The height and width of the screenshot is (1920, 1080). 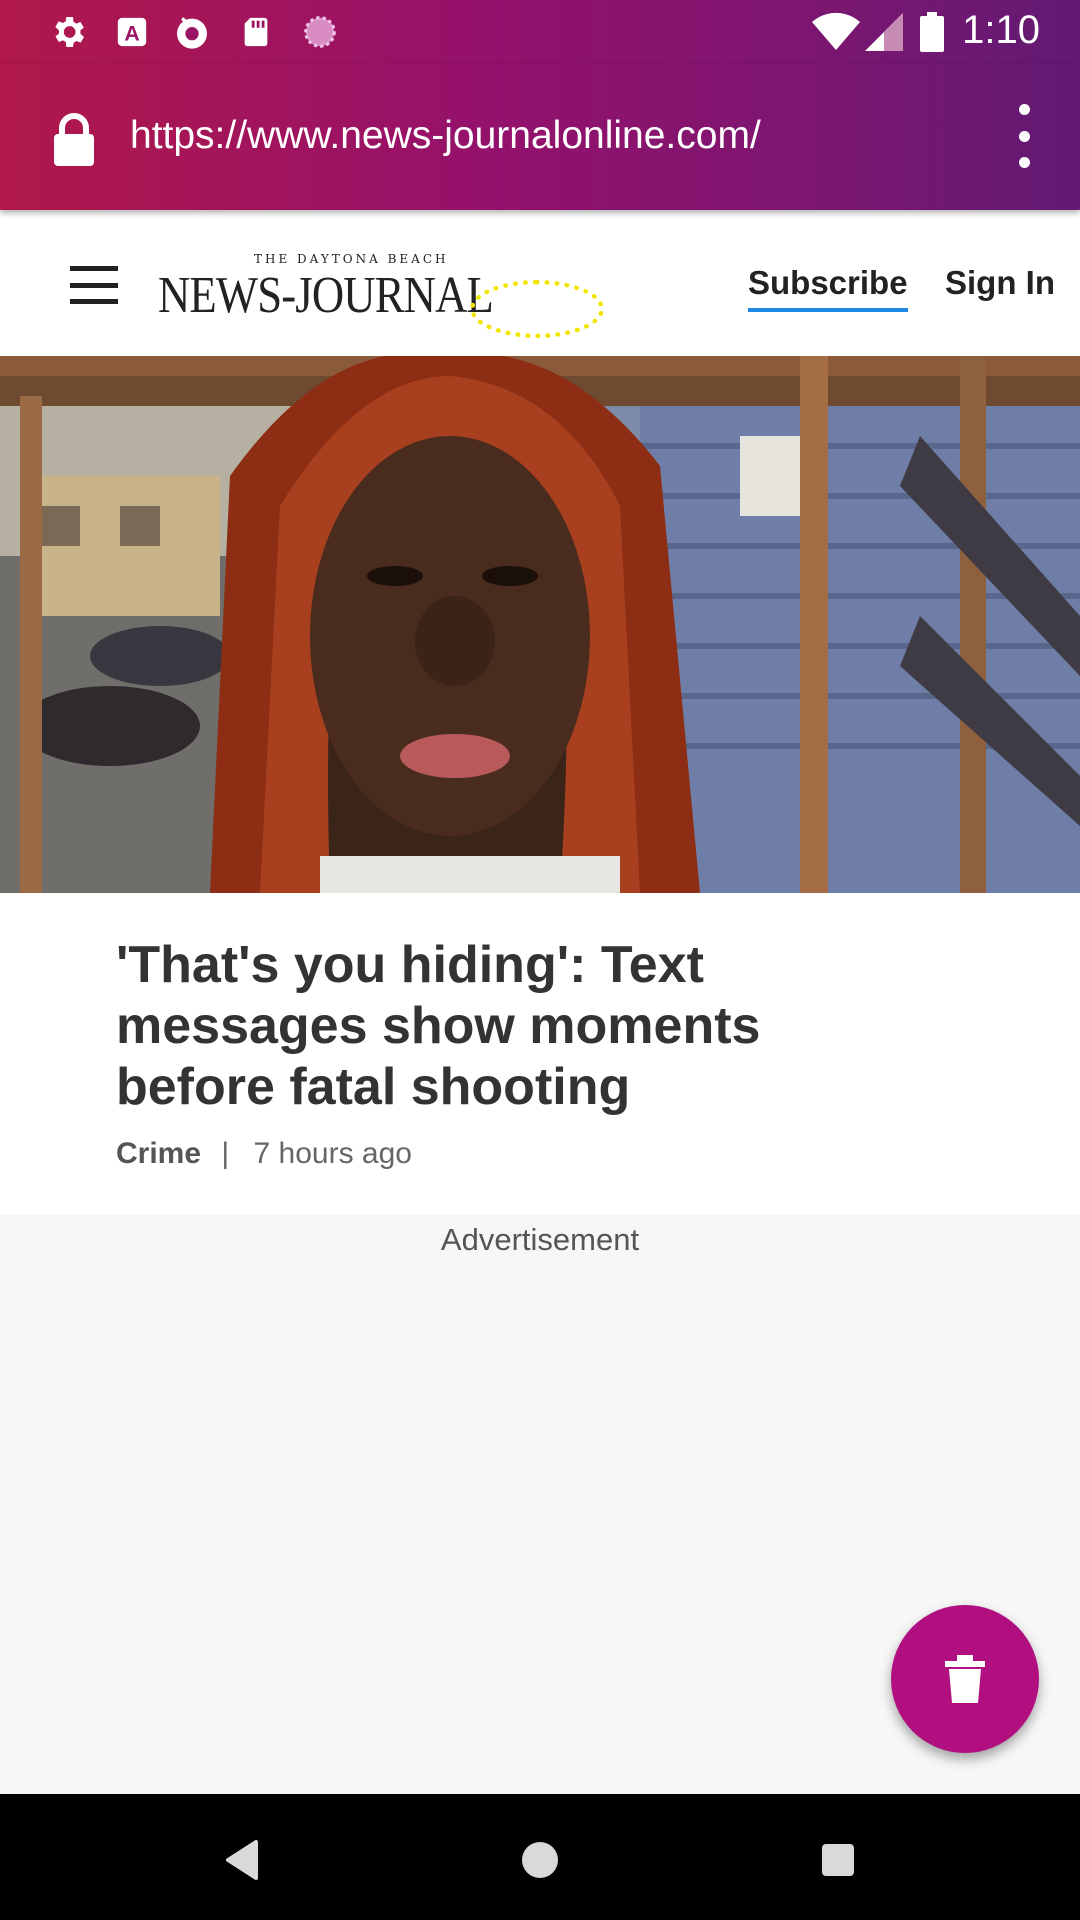 I want to click on subscribe-link: Subscribe, so click(x=828, y=288).